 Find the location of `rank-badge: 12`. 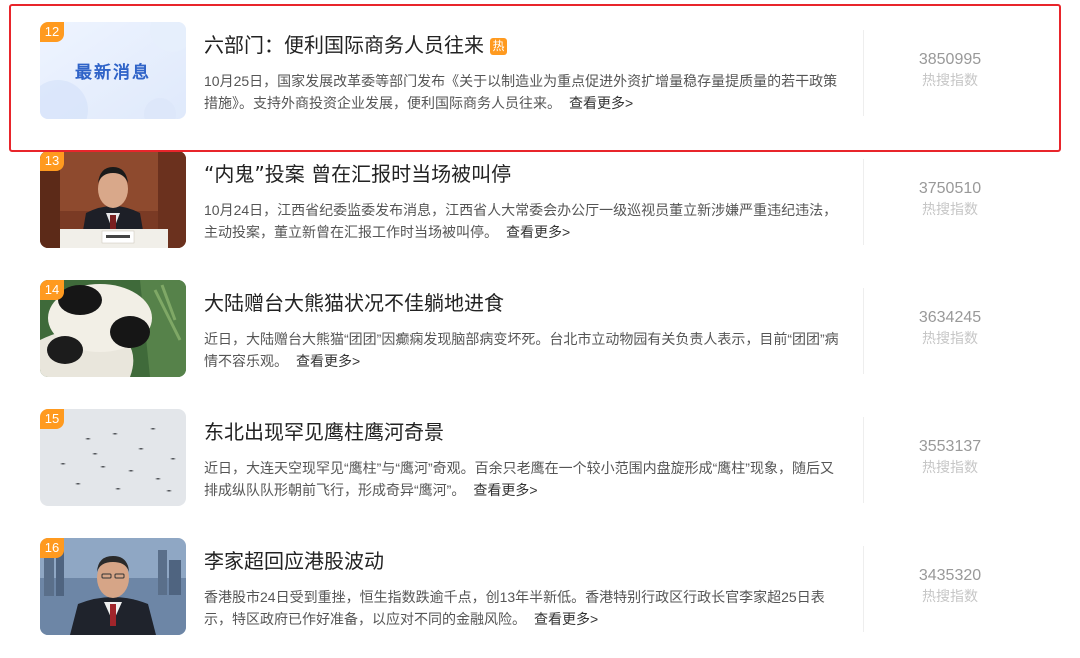

rank-badge: 12 is located at coordinates (52, 32).